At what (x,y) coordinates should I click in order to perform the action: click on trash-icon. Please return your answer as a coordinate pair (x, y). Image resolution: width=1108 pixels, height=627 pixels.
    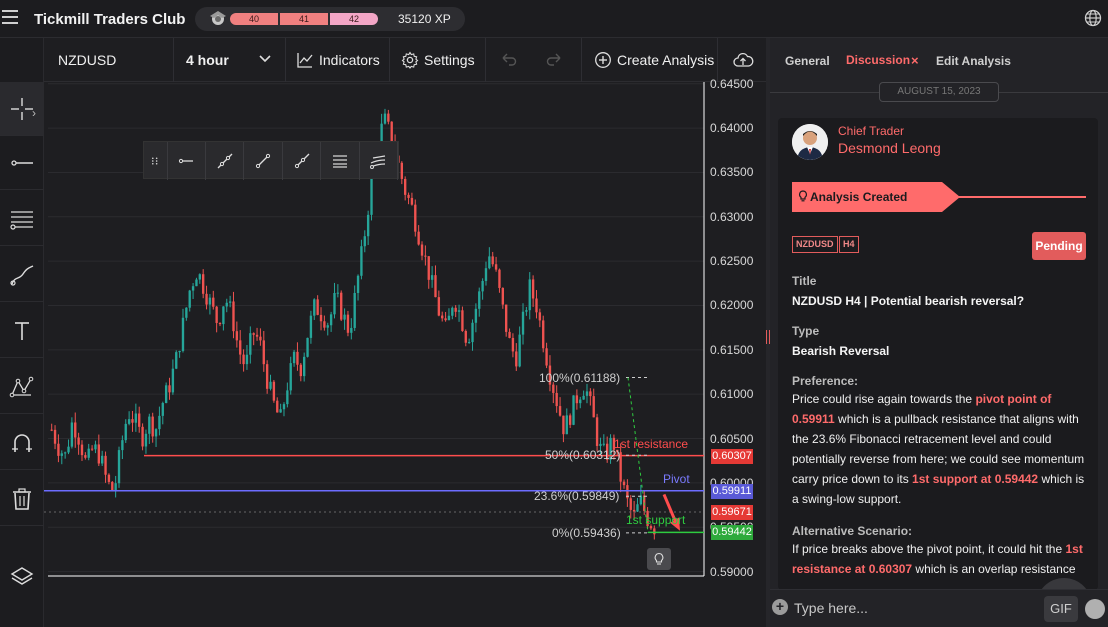
    Looking at the image, I should click on (22, 498).